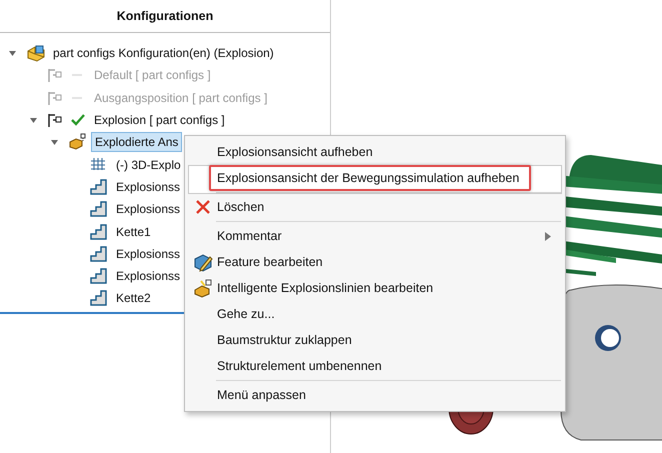 Image resolution: width=662 pixels, height=453 pixels. I want to click on delete-icon, so click(203, 207).